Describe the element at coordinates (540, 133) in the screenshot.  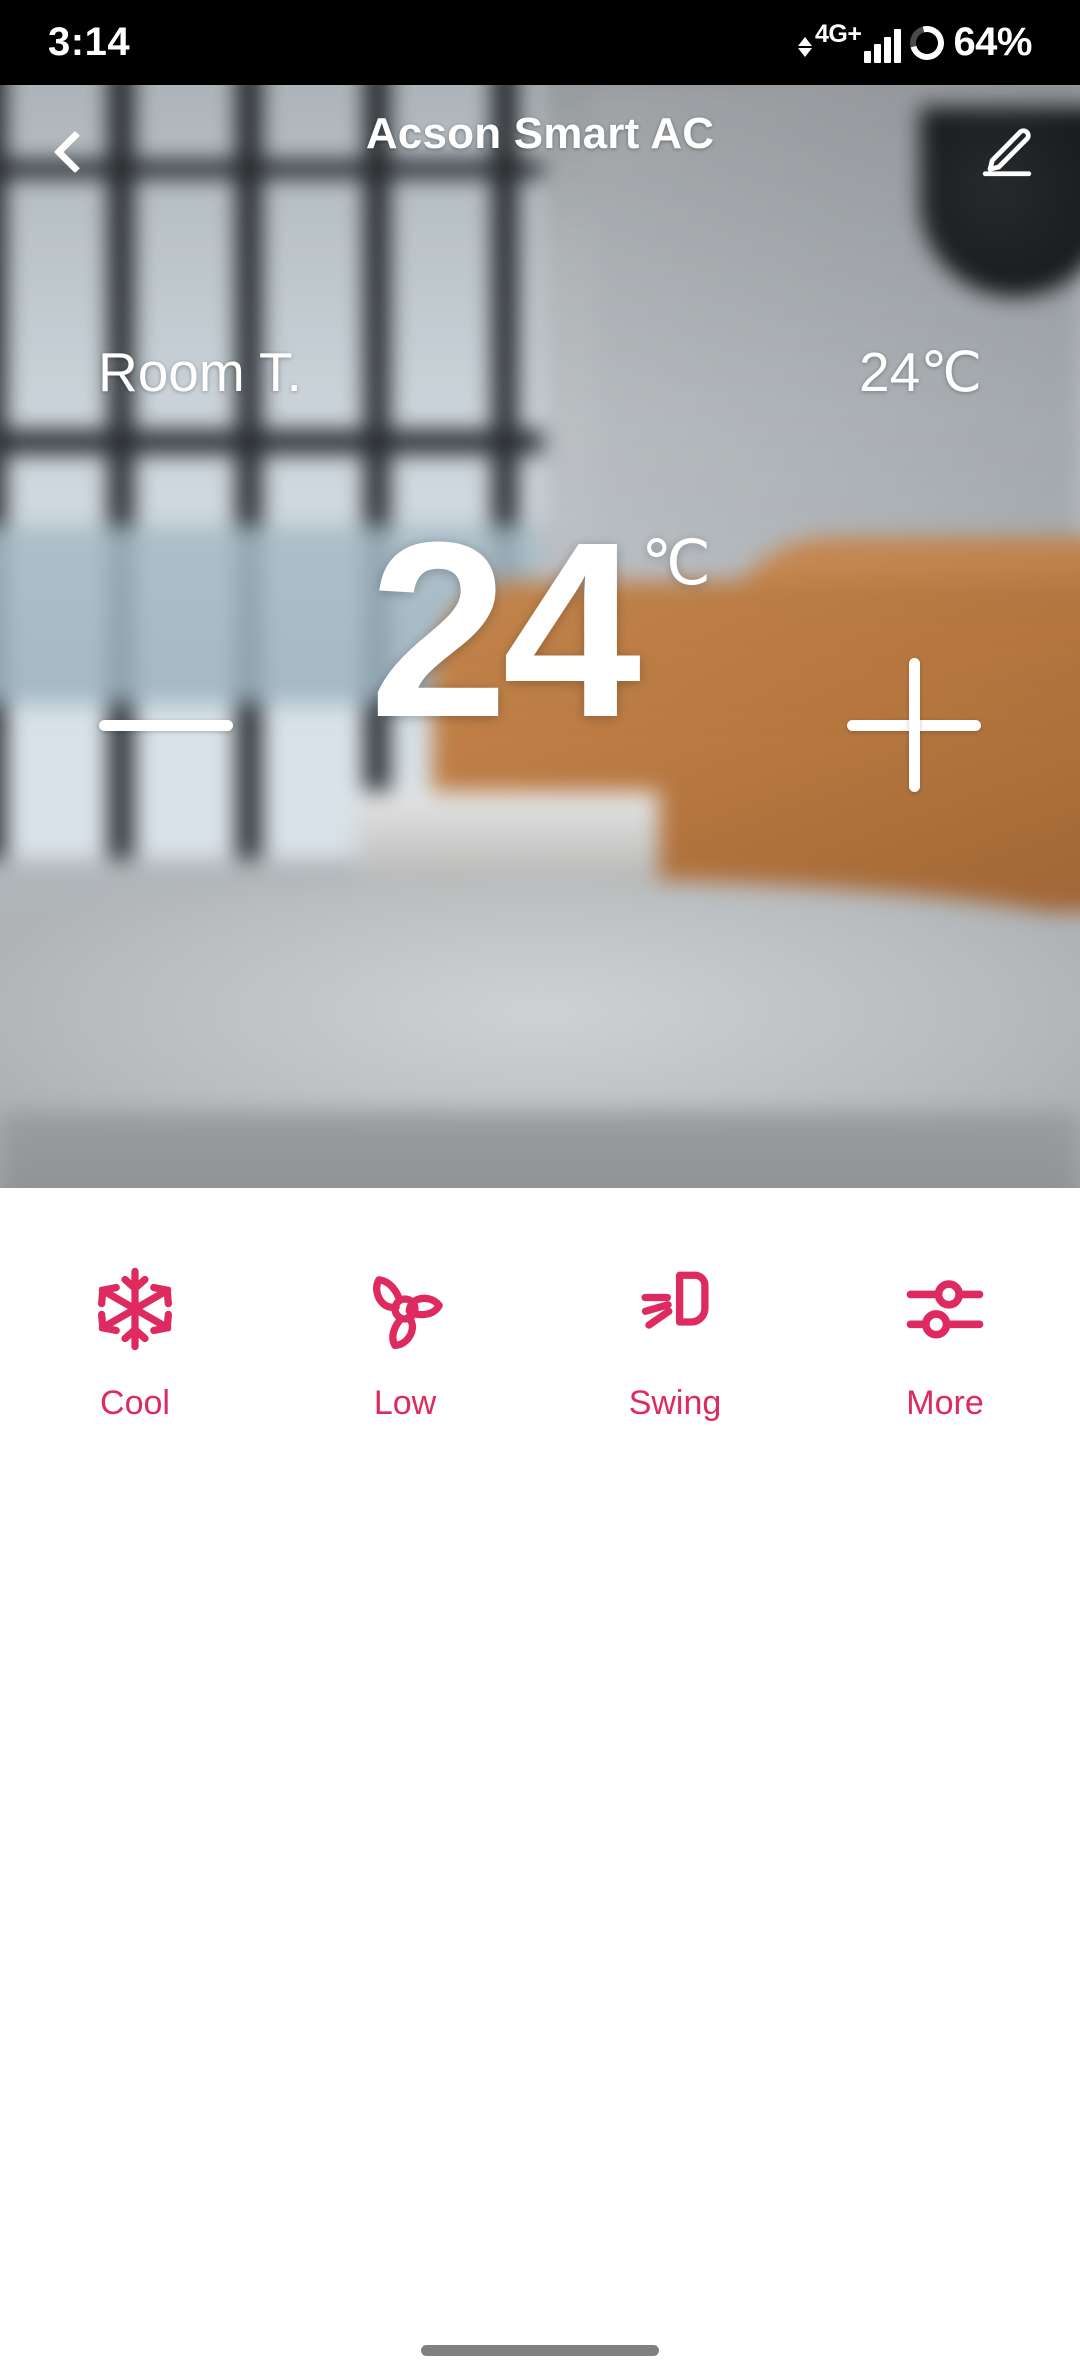
I see `page-title: Acson Smart AC` at that location.